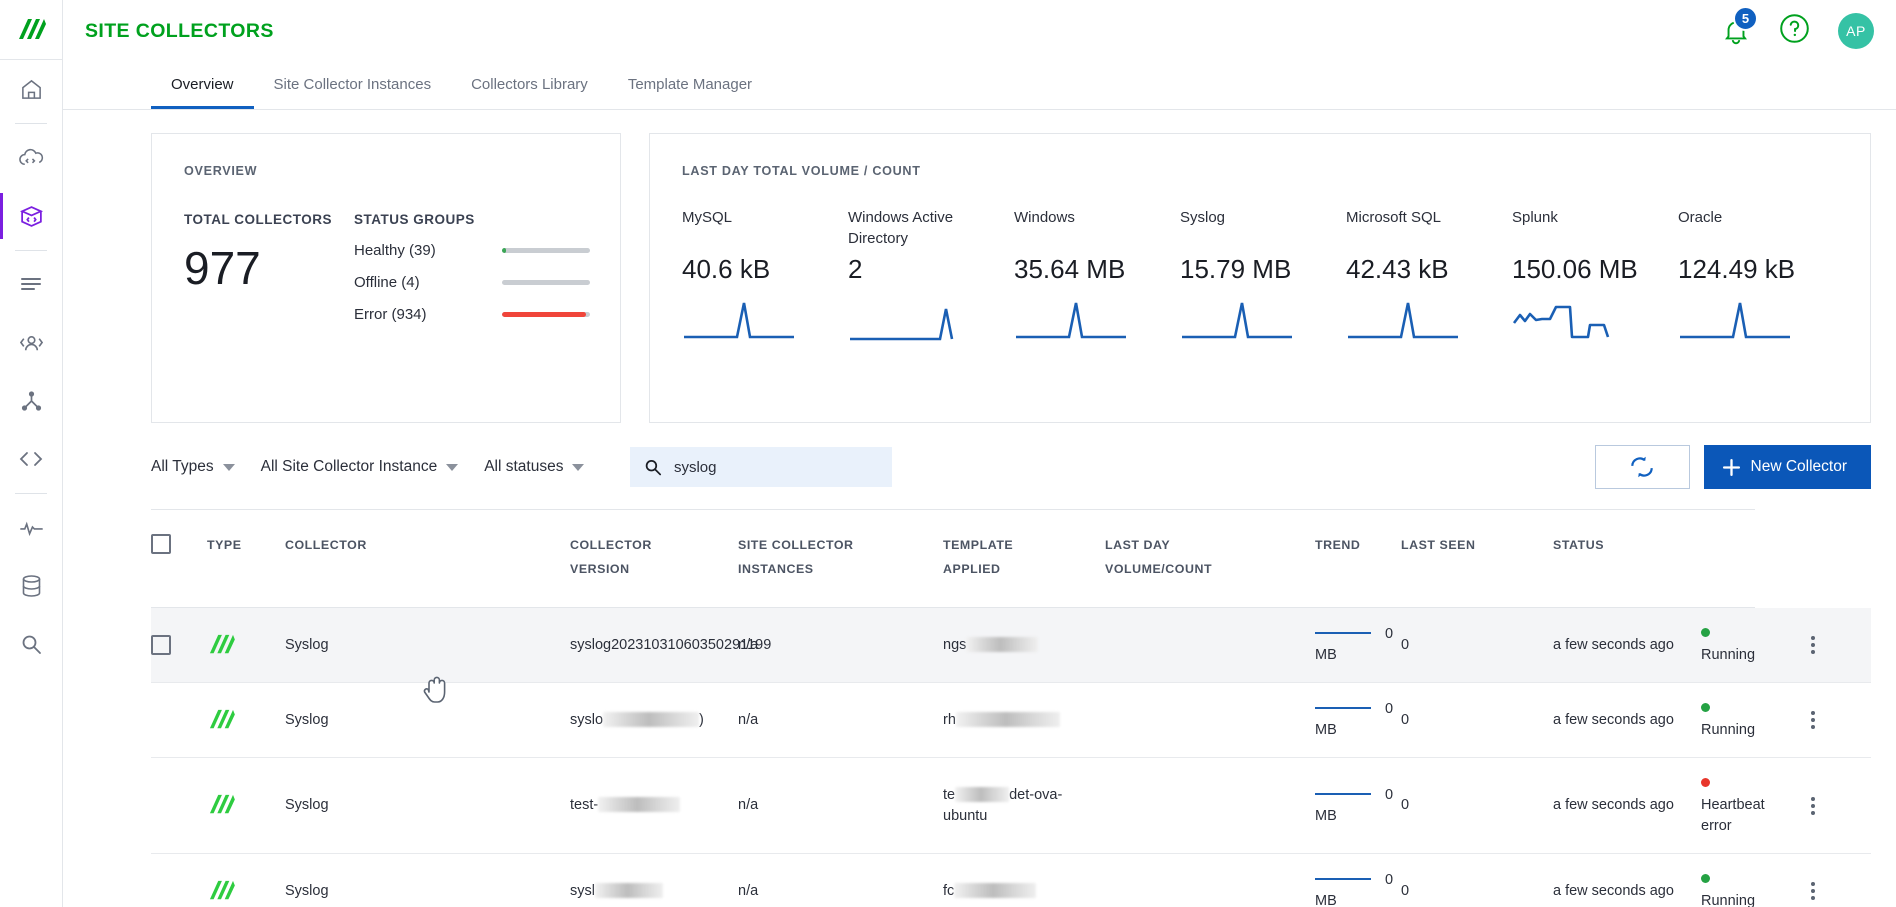 The width and height of the screenshot is (1896, 907). I want to click on sidebar-item-code, so click(31, 459).